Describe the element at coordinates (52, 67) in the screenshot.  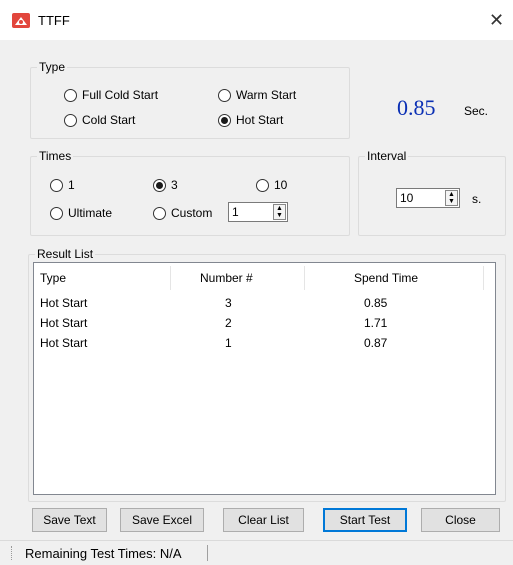
I see `type-group-label: Type` at that location.